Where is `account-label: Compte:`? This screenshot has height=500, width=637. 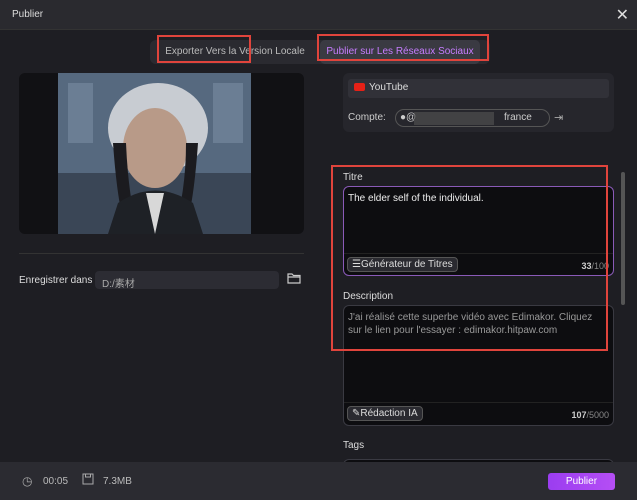 account-label: Compte: is located at coordinates (367, 117).